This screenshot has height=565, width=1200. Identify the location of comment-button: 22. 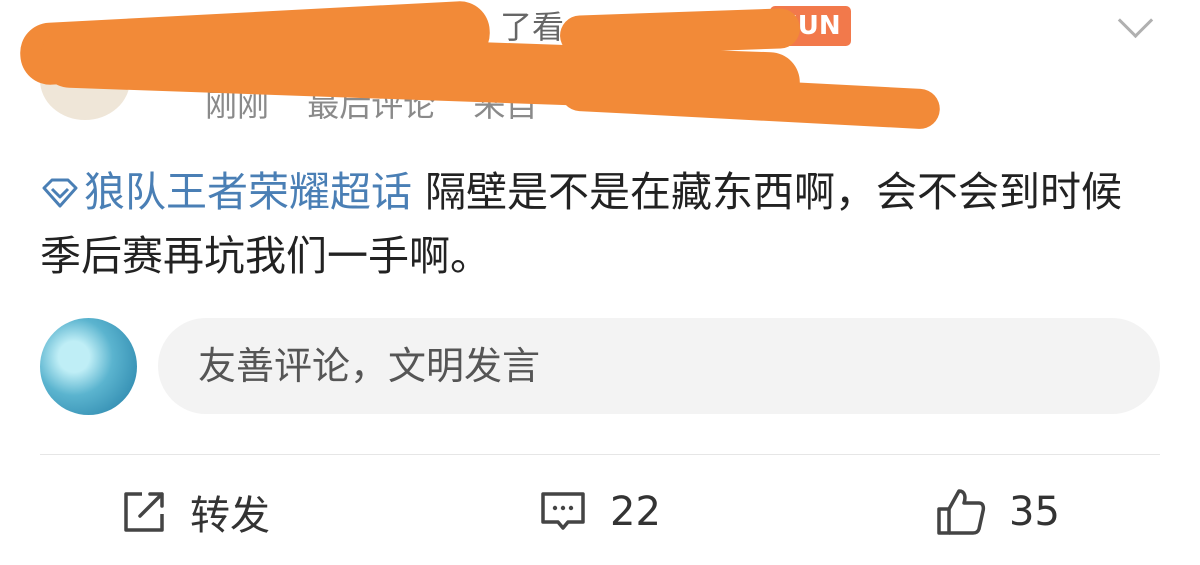
(599, 512).